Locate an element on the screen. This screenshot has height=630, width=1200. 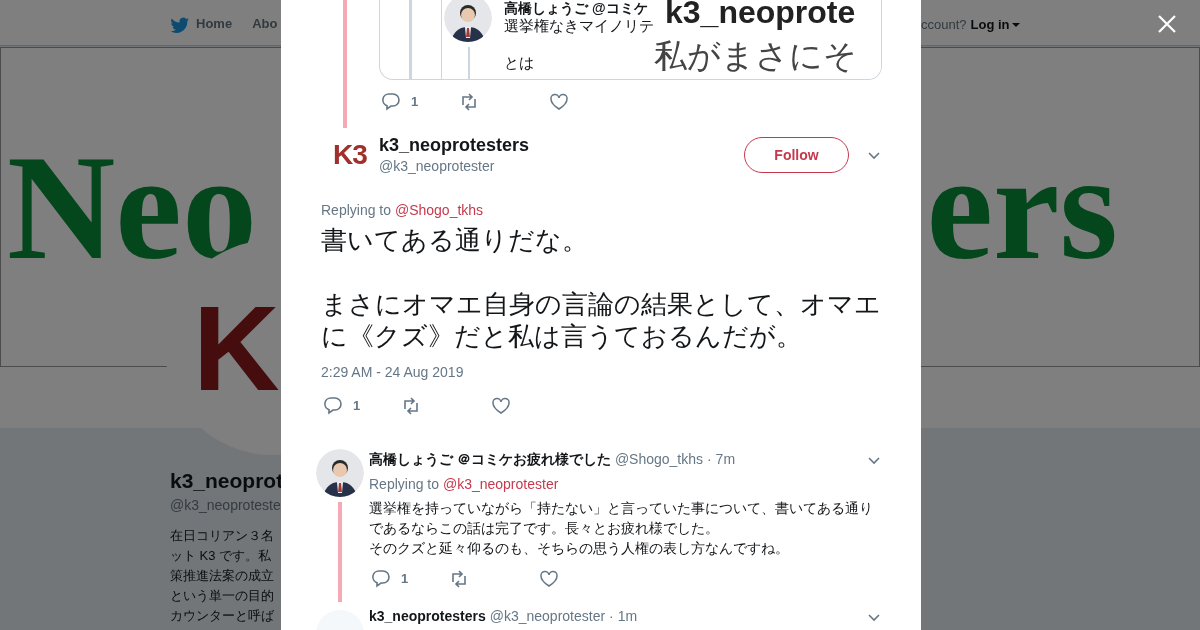
tweet-text: 書いてある通りだな。 is located at coordinates (455, 240).